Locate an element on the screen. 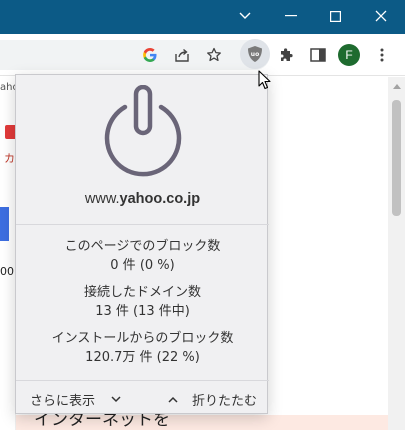 The image size is (405, 430). page-number-fragment: 00 is located at coordinates (7, 271).